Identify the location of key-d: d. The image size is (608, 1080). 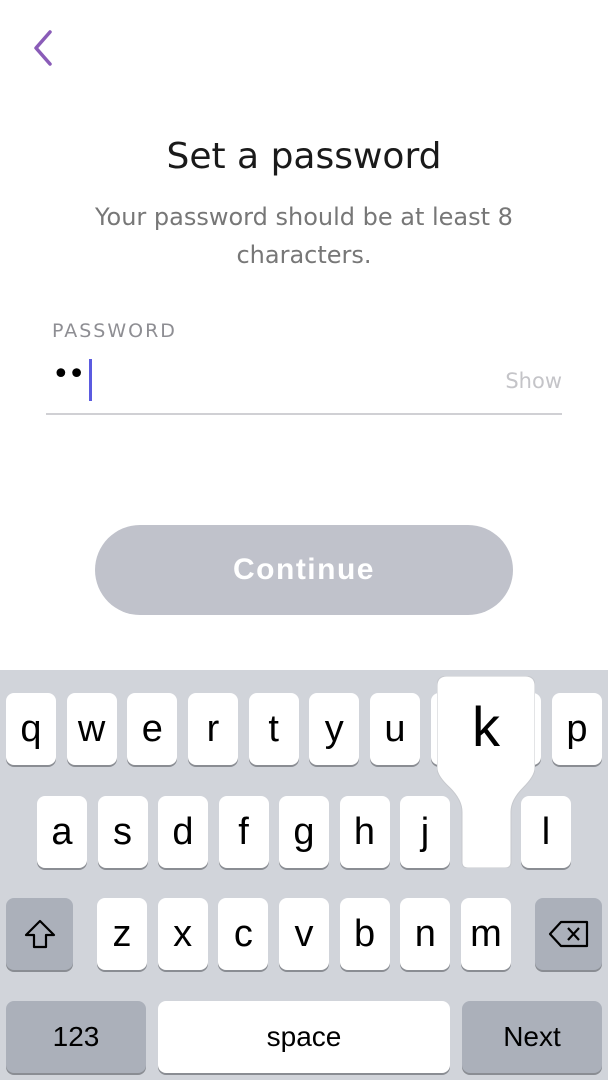
(183, 832).